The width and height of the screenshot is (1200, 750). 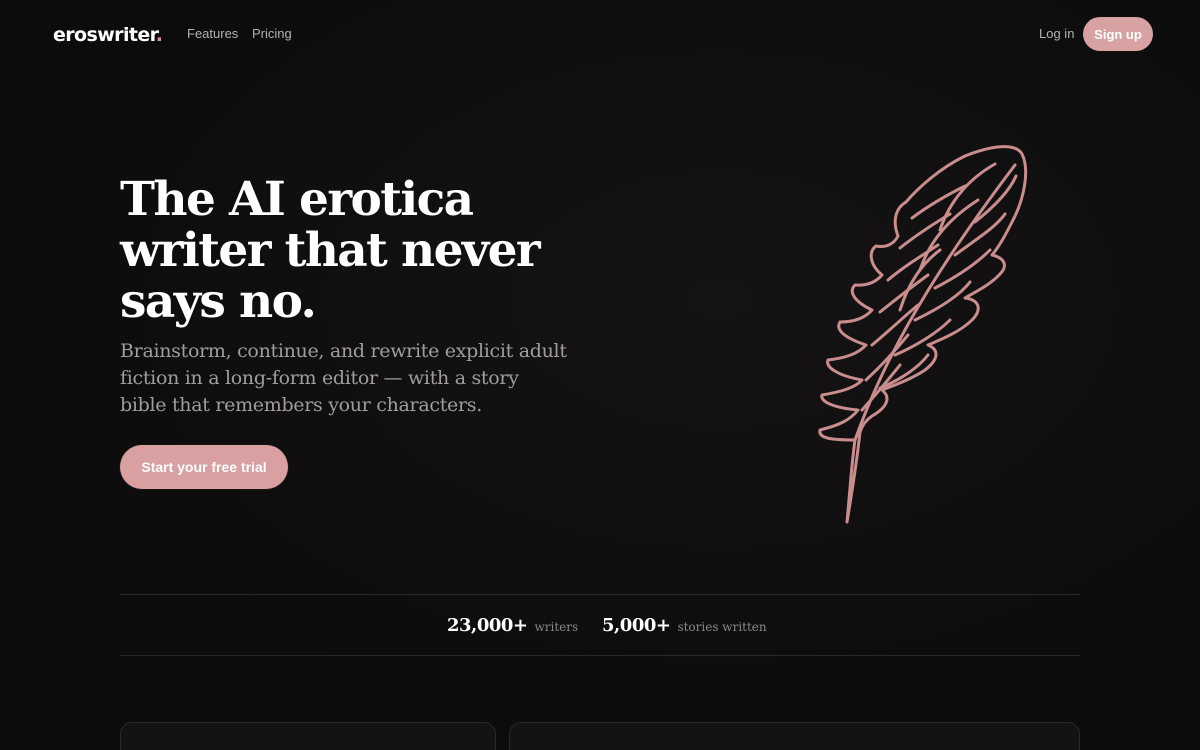 I want to click on stat-stories: 5,000+ stories written, so click(x=684, y=625).